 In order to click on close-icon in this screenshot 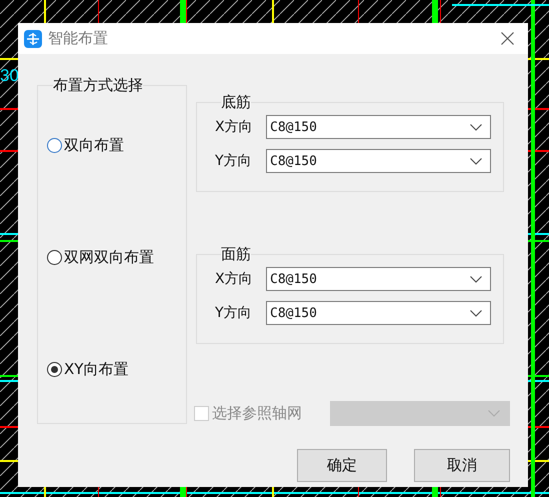, I will do `click(507, 38)`.